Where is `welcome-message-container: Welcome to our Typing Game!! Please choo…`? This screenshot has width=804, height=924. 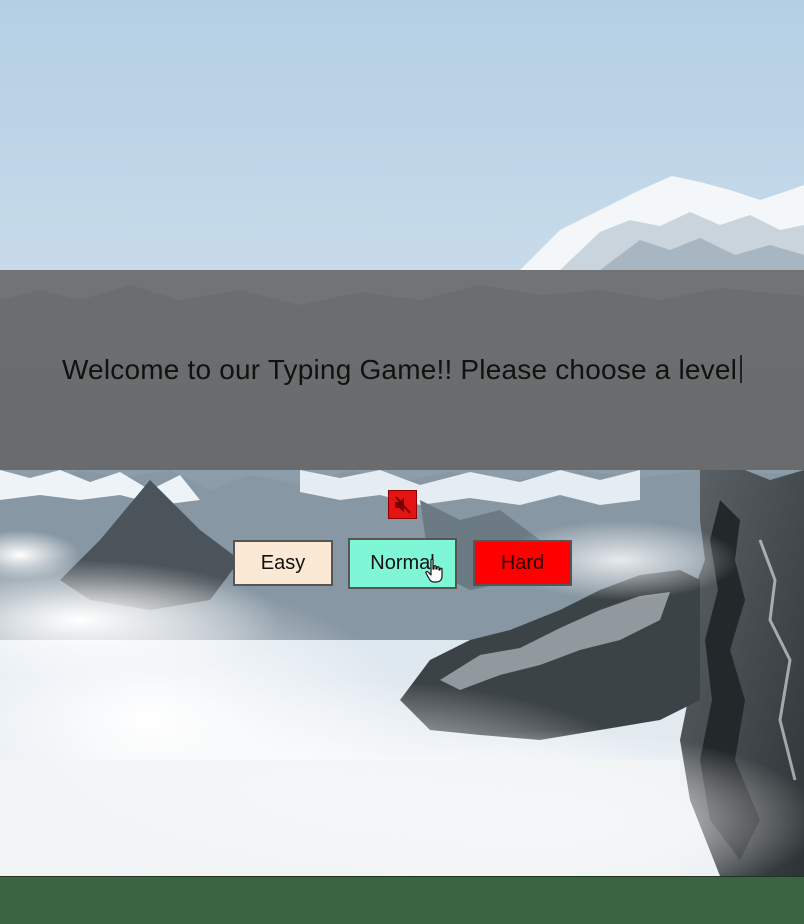
welcome-message-container: Welcome to our Typing Game!! Please choo… is located at coordinates (402, 370).